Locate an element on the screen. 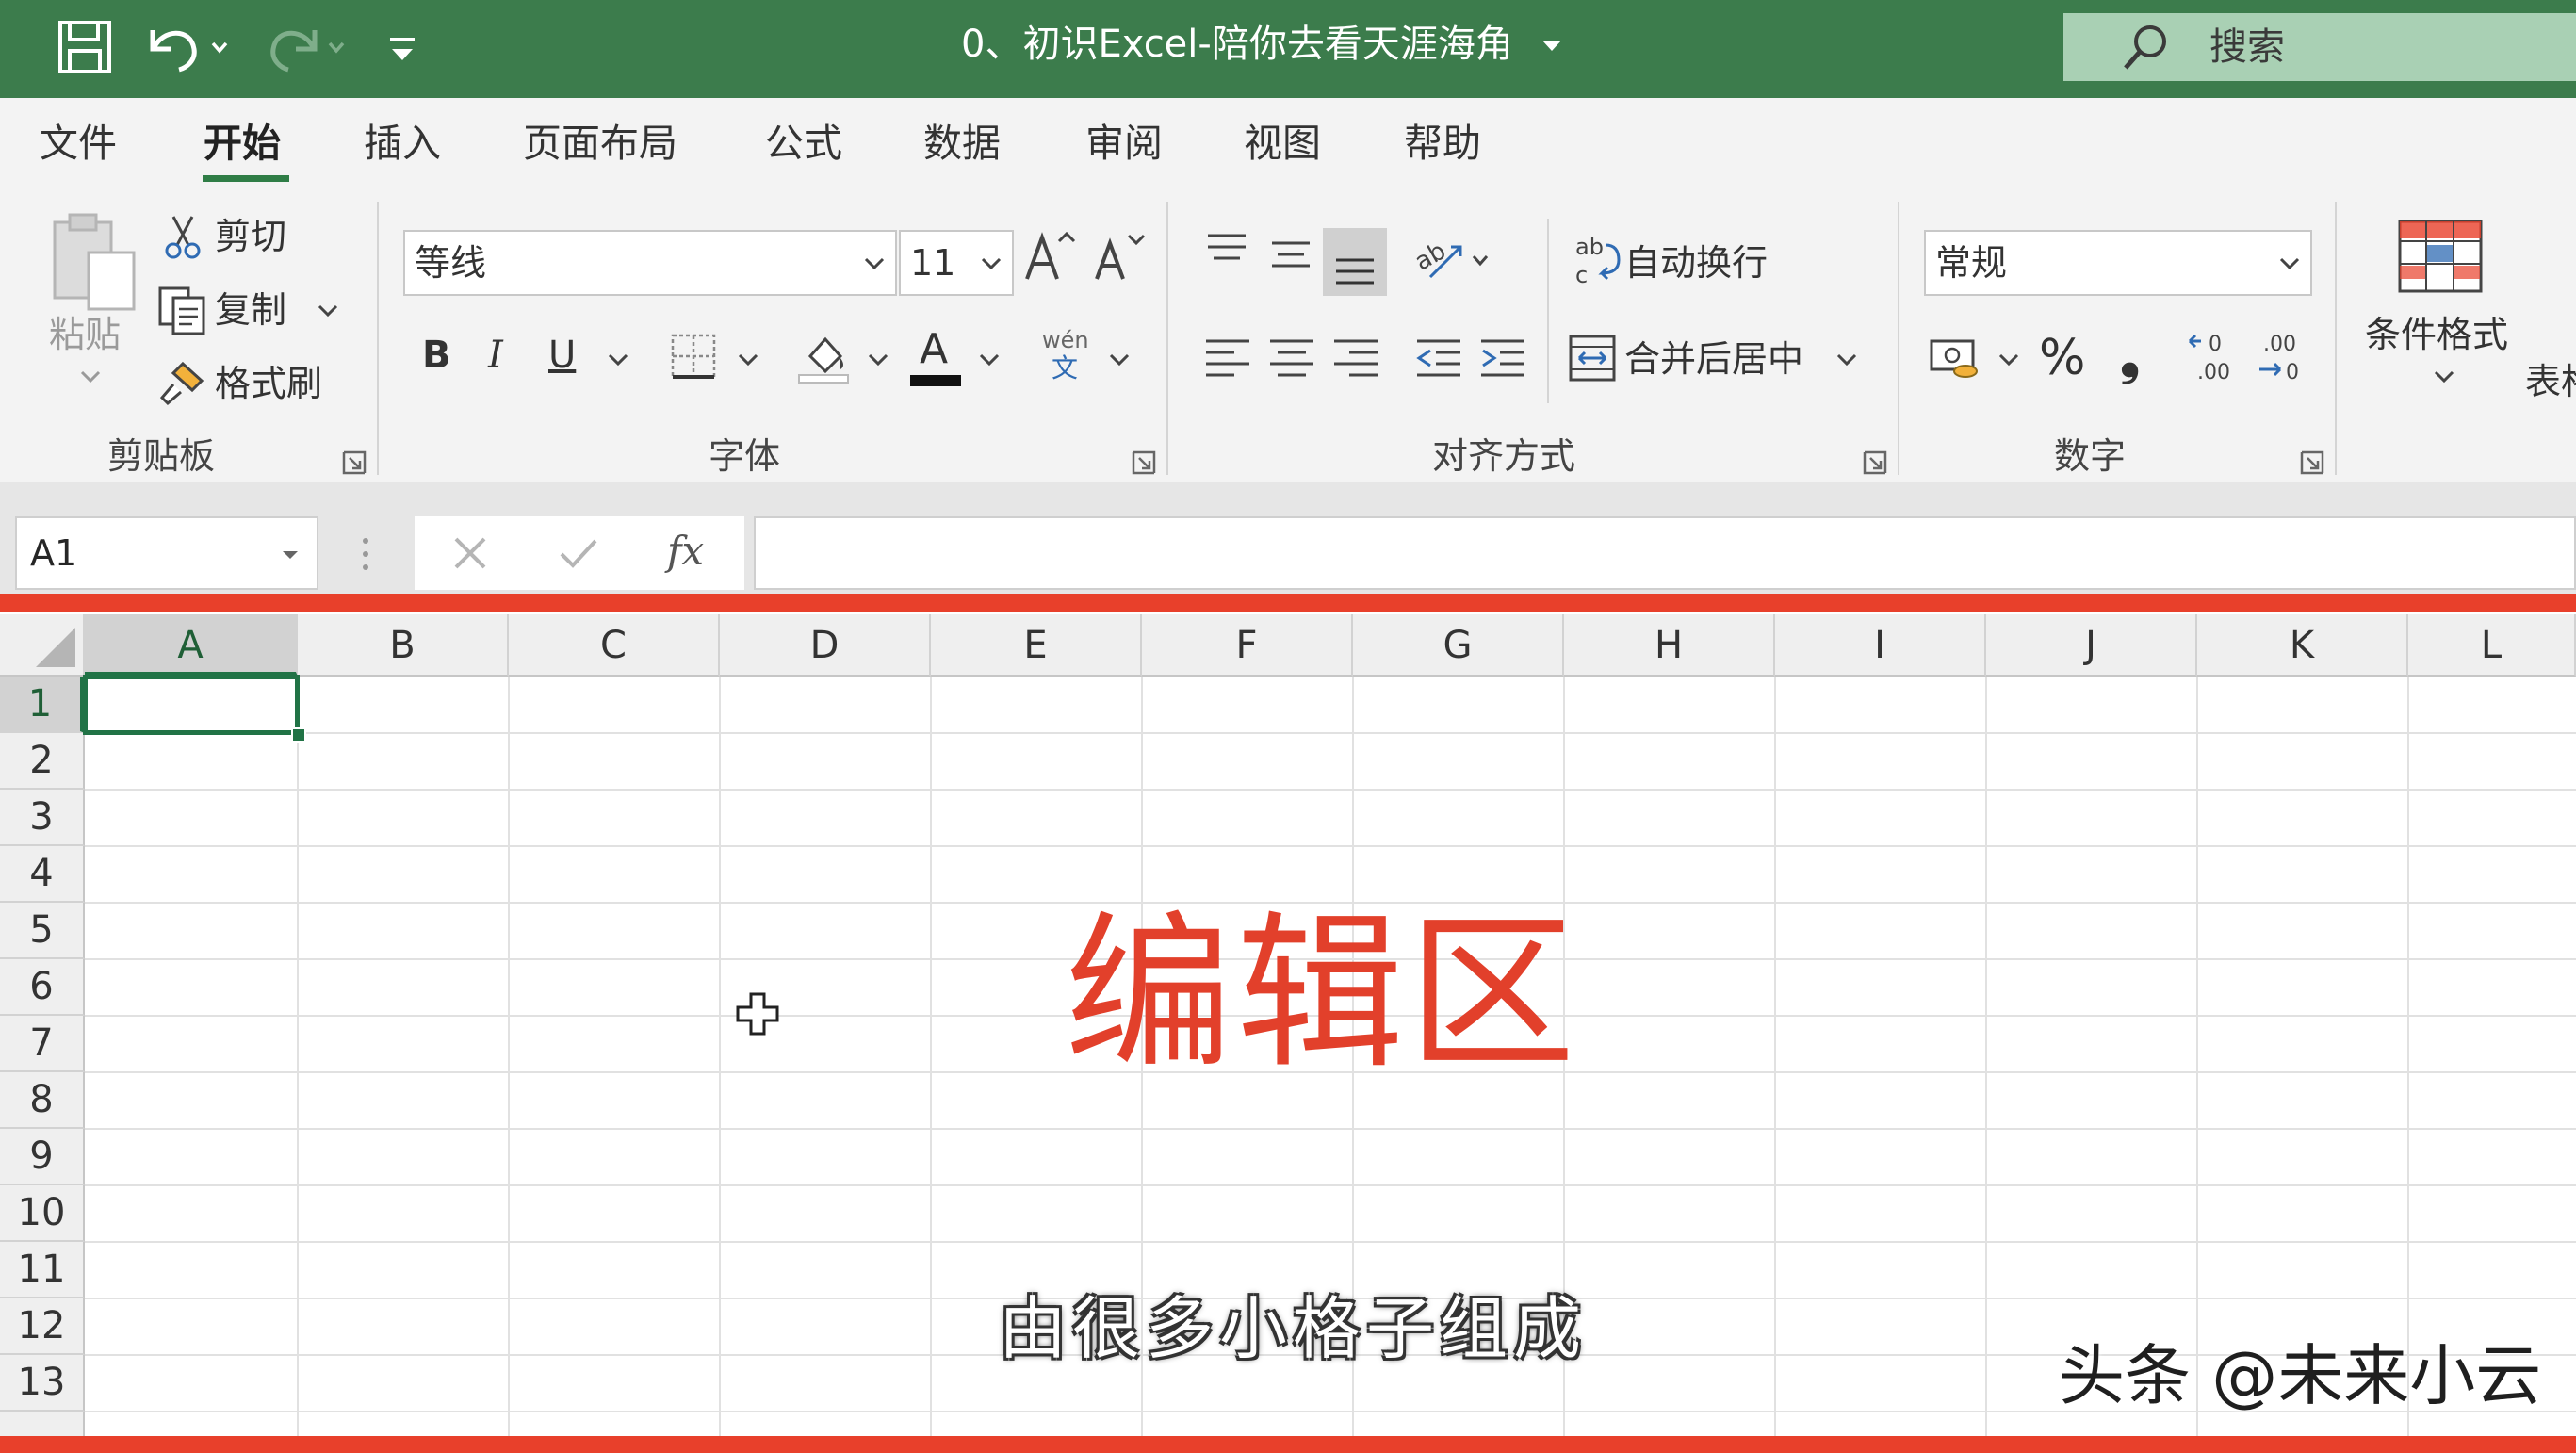 The image size is (2576, 1453). wrap-text-icon: ab c is located at coordinates (1597, 261).